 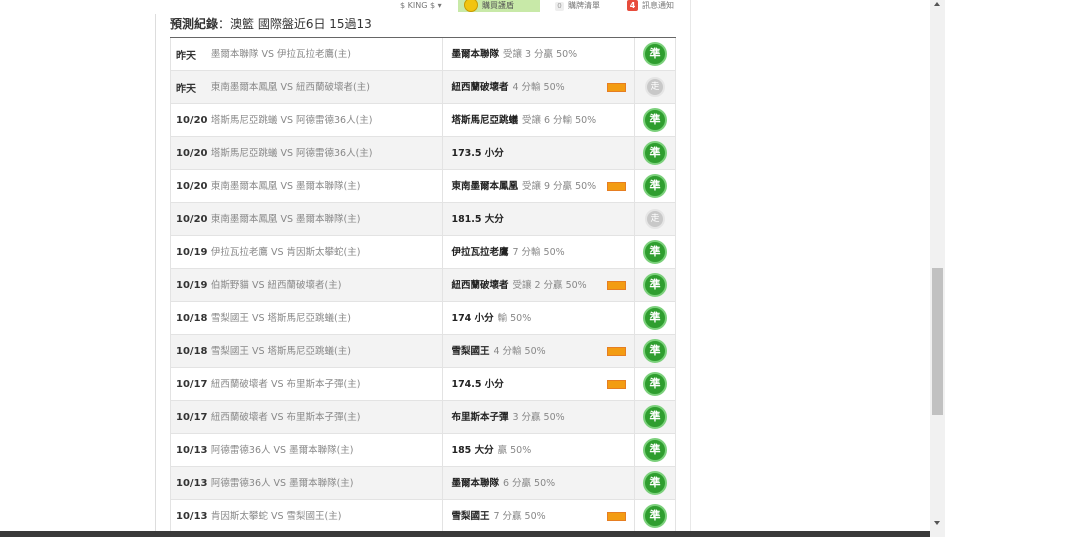 I want to click on king-menu: $ KING $ ▾, so click(x=421, y=6).